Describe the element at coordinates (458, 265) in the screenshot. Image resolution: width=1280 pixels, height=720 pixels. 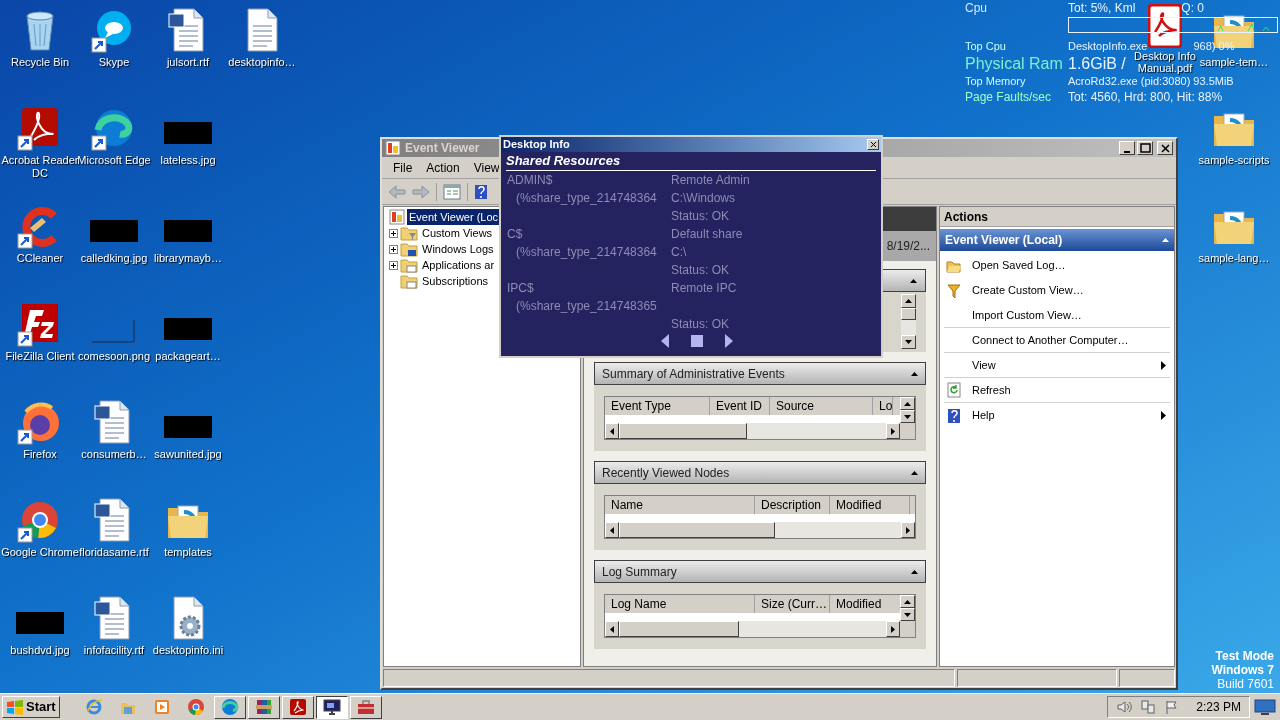
I see `tree-item: Applications ar` at that location.